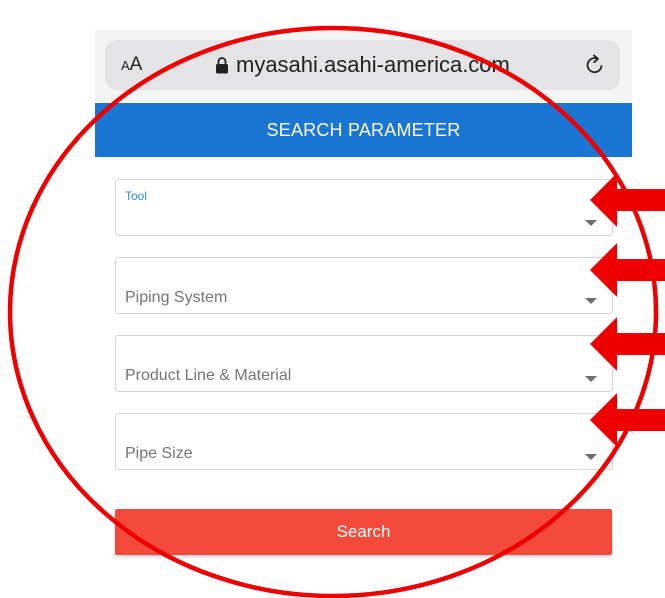  Describe the element at coordinates (176, 297) in the screenshot. I see `piping-system-select-label: Piping System` at that location.